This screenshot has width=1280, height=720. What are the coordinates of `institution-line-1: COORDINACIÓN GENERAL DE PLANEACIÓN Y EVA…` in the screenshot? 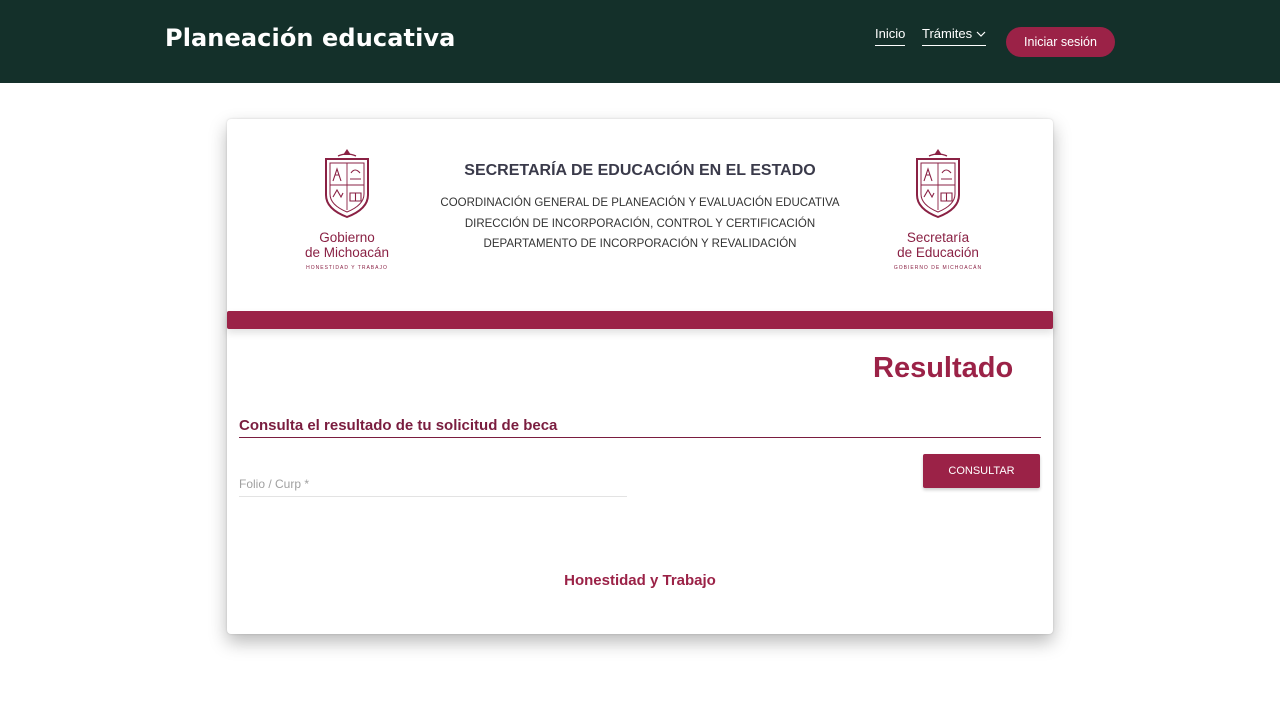 It's located at (640, 203).